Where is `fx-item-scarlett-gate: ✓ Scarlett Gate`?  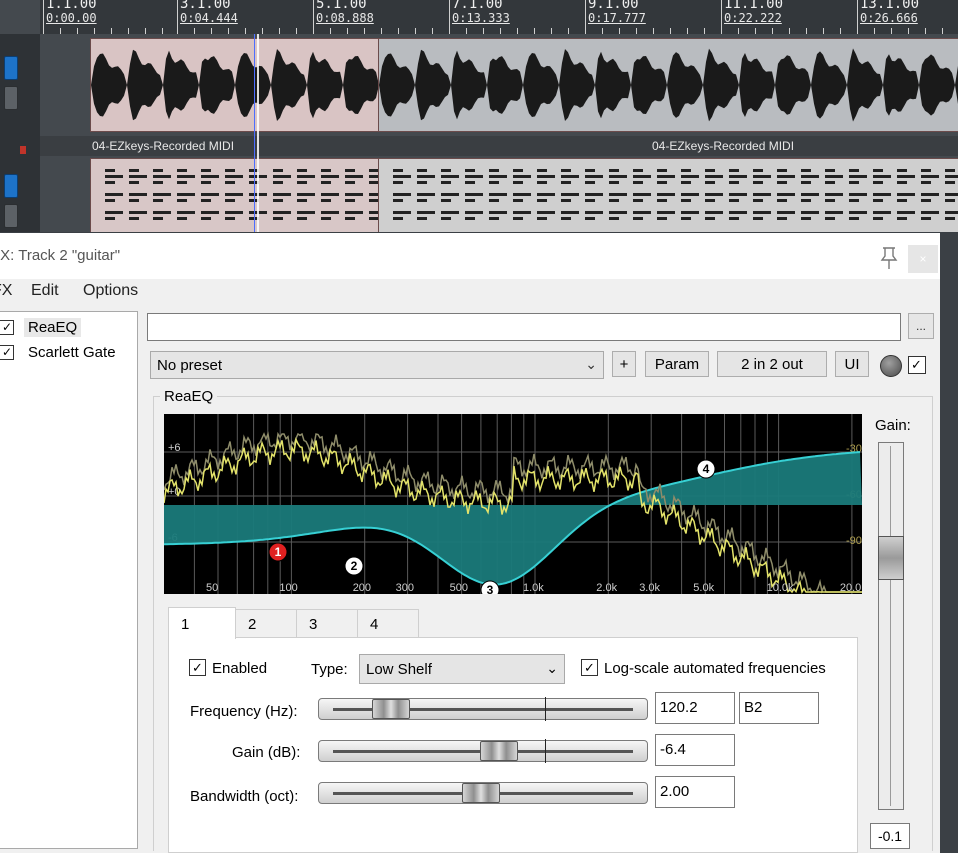
fx-item-scarlett-gate: ✓ Scarlett Gate is located at coordinates (58, 352).